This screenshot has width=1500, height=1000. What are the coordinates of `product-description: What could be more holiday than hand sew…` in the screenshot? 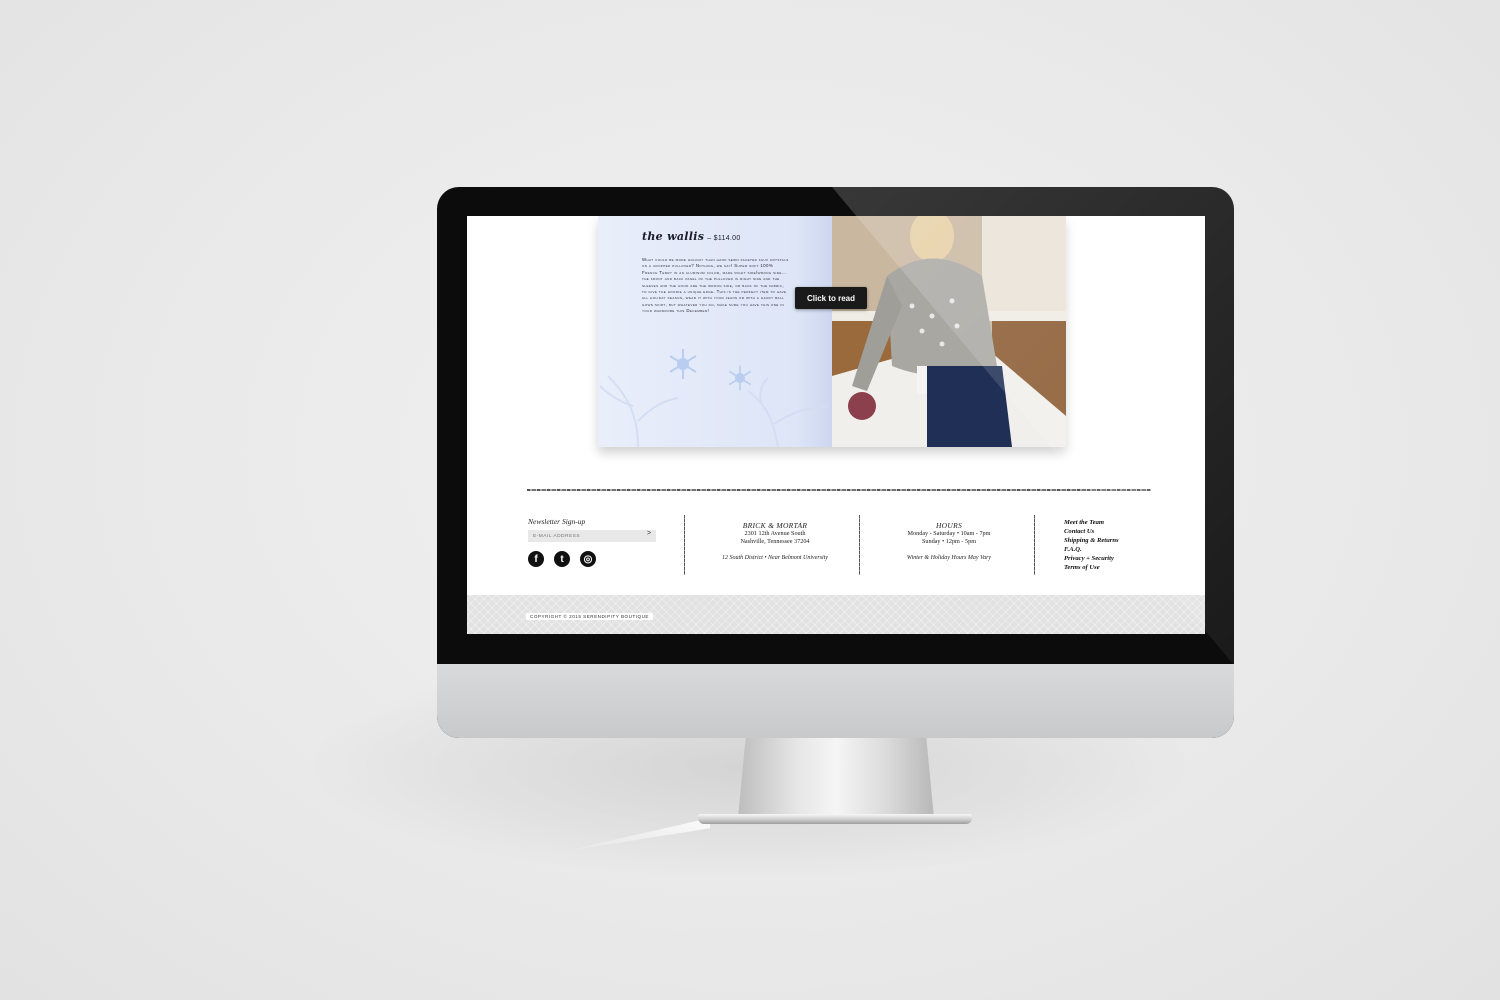 It's located at (715, 285).